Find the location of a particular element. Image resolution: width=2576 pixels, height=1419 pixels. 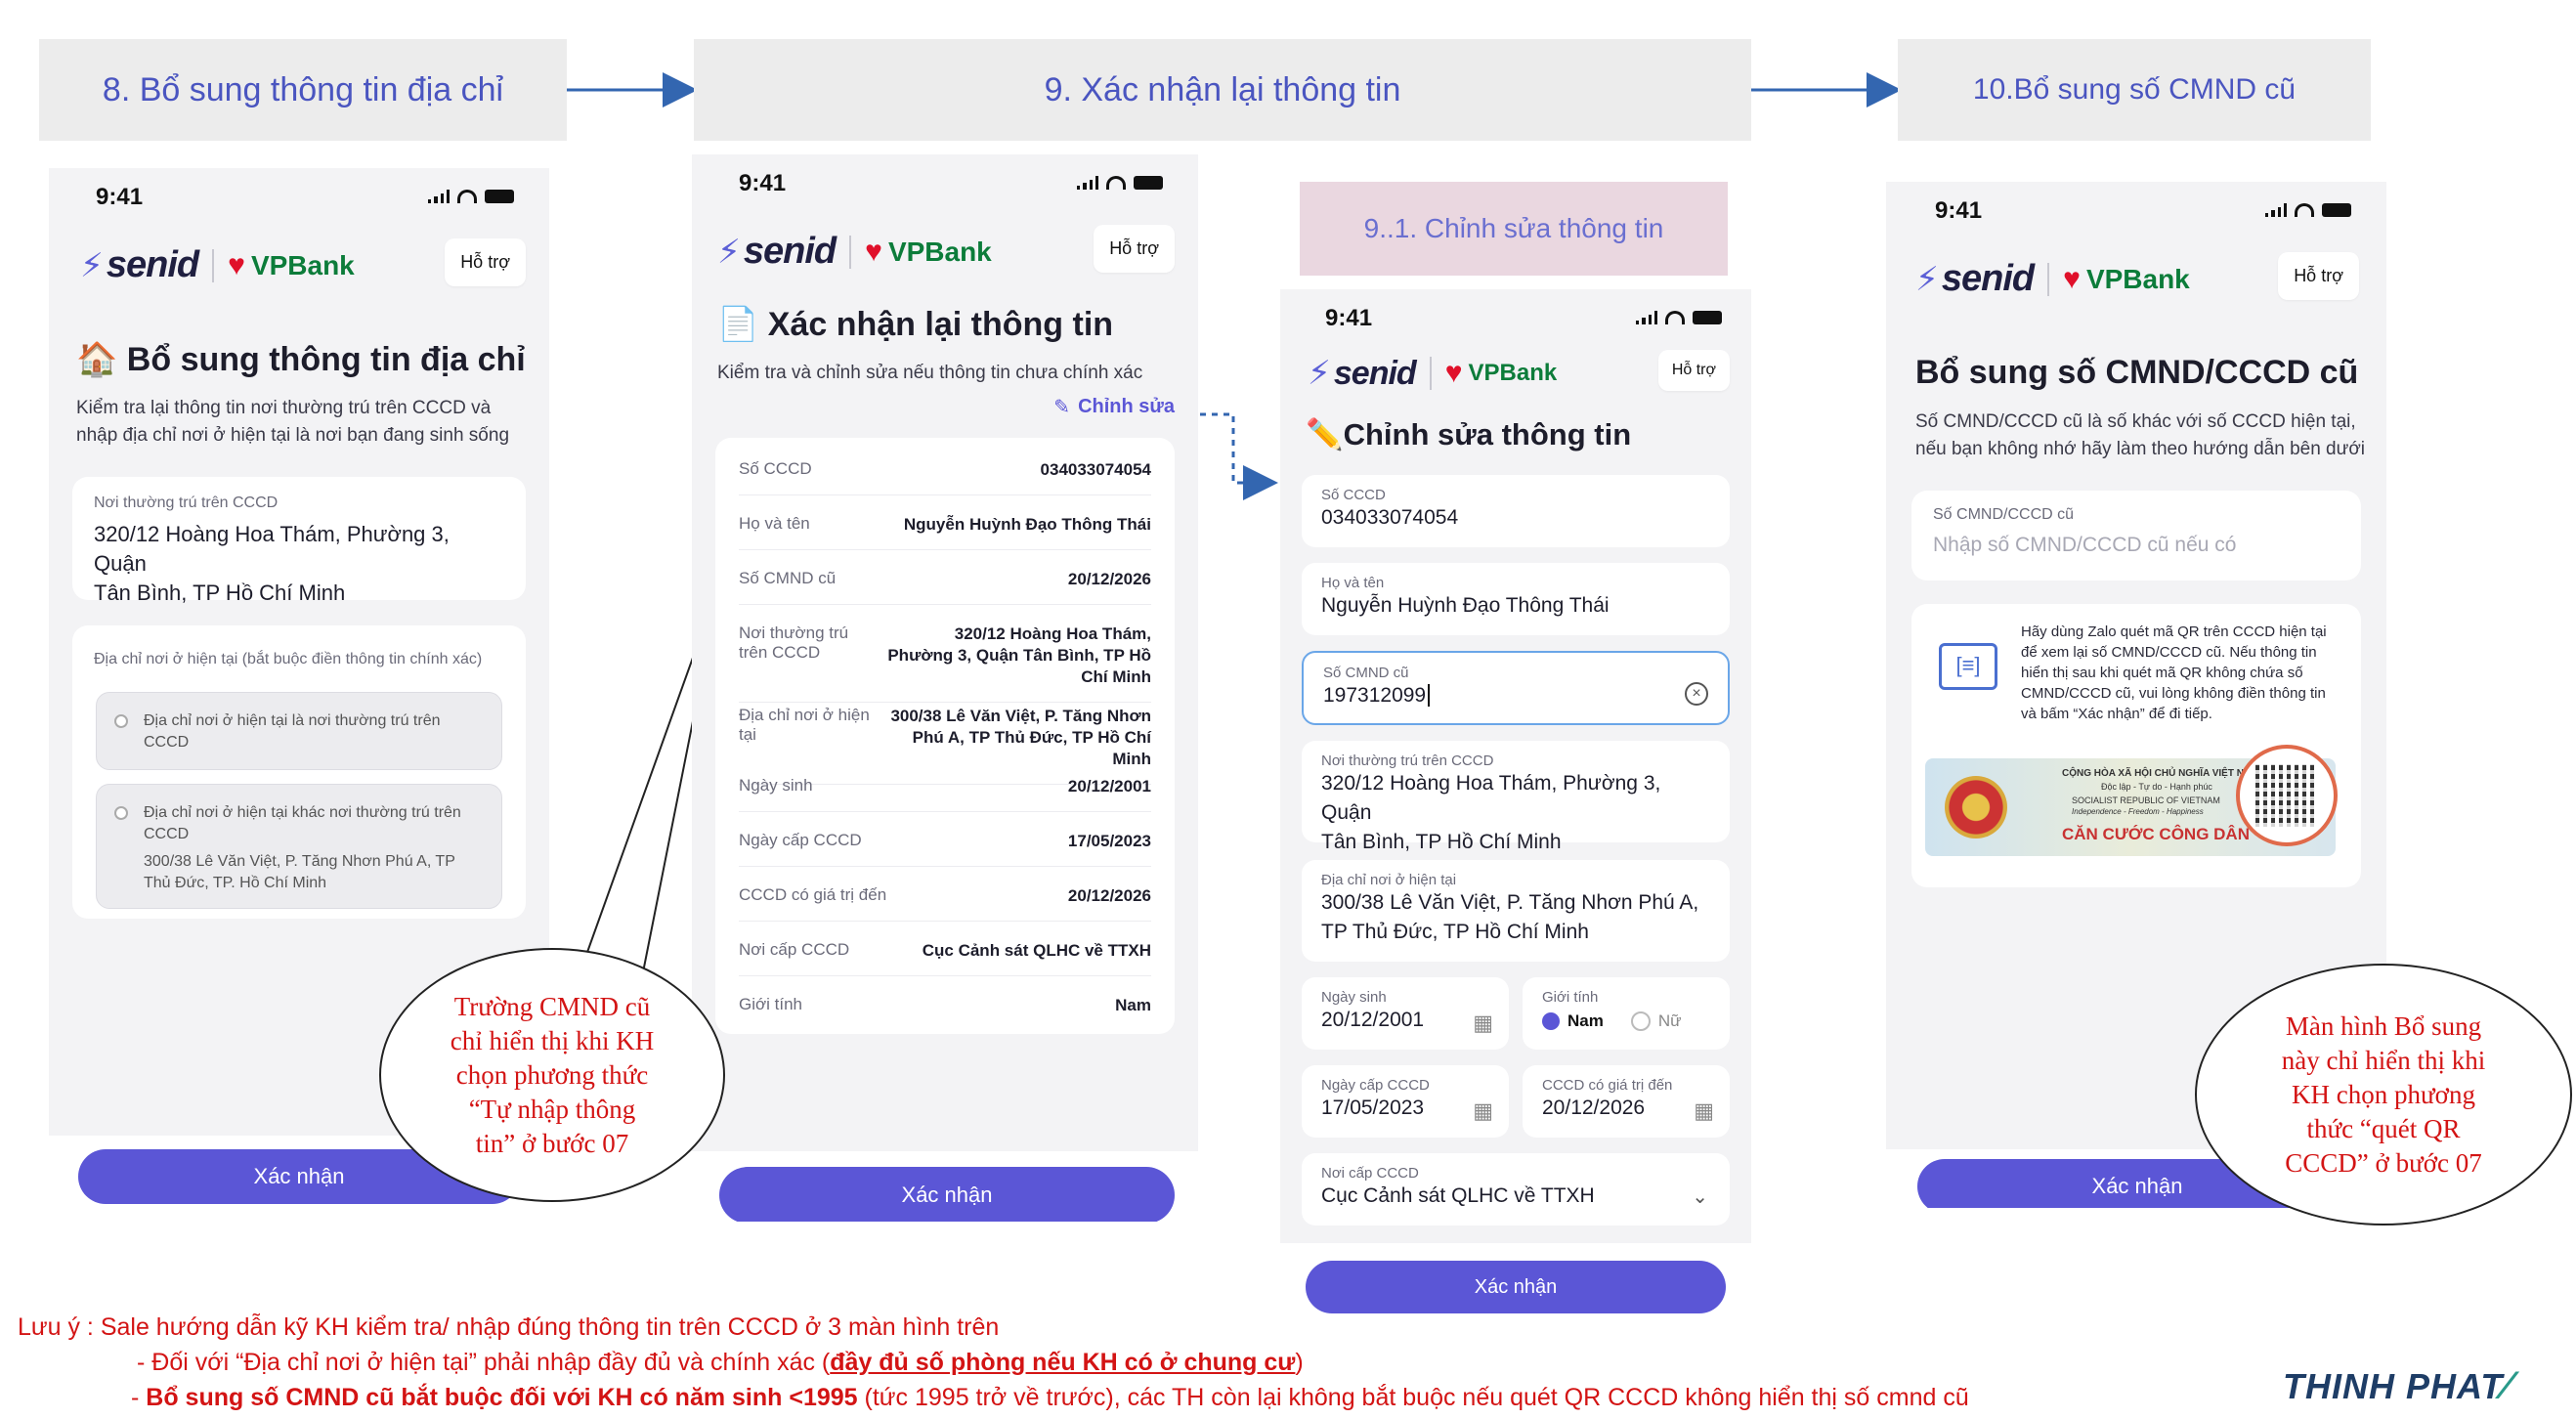

id-card-scan-icon: [≡] is located at coordinates (1968, 666).